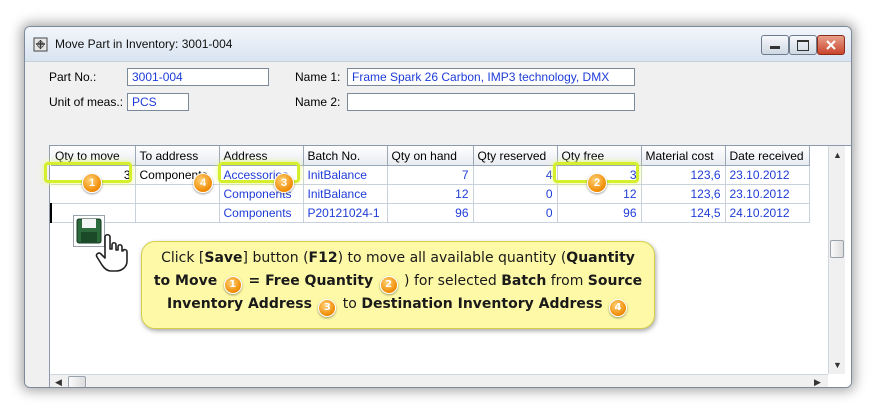 The width and height of the screenshot is (876, 412). I want to click on scroll-right-icon: ▶, so click(817, 382).